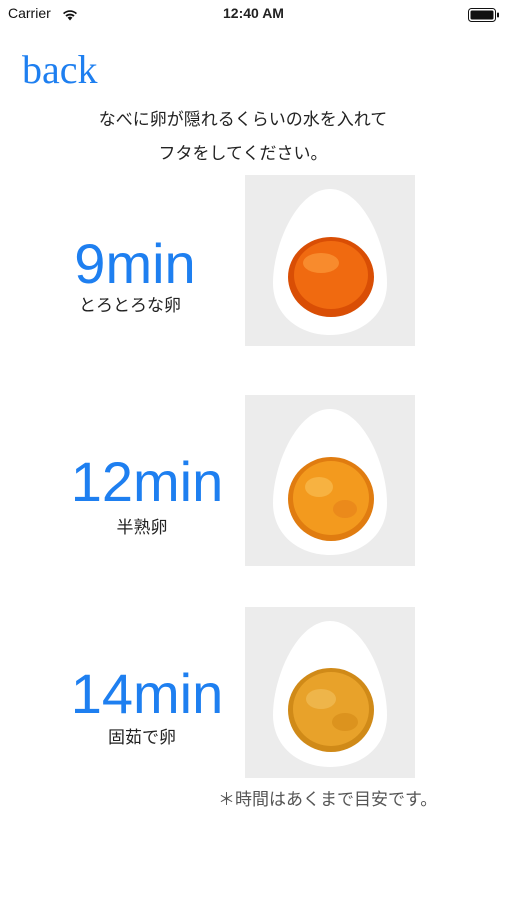  What do you see at coordinates (321, 263) in the screenshot?
I see `yolk-highlight` at bounding box center [321, 263].